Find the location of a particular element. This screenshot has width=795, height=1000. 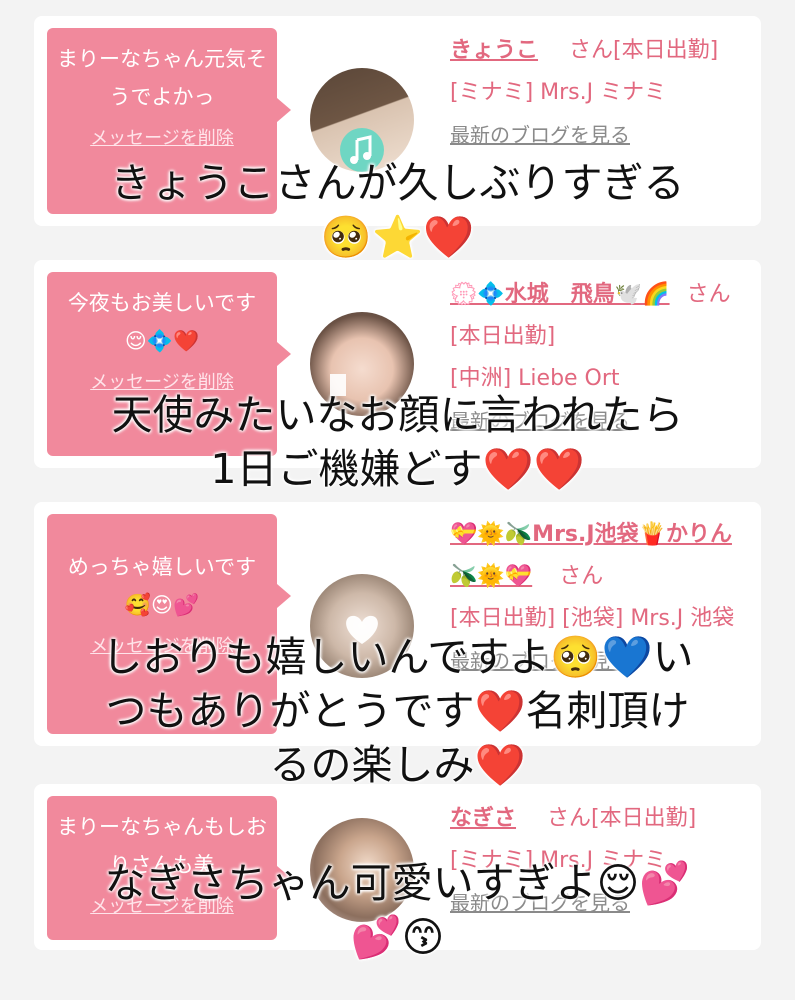

caption-line: 1日ご機嫌どす❤️❤️ is located at coordinates (397, 469).